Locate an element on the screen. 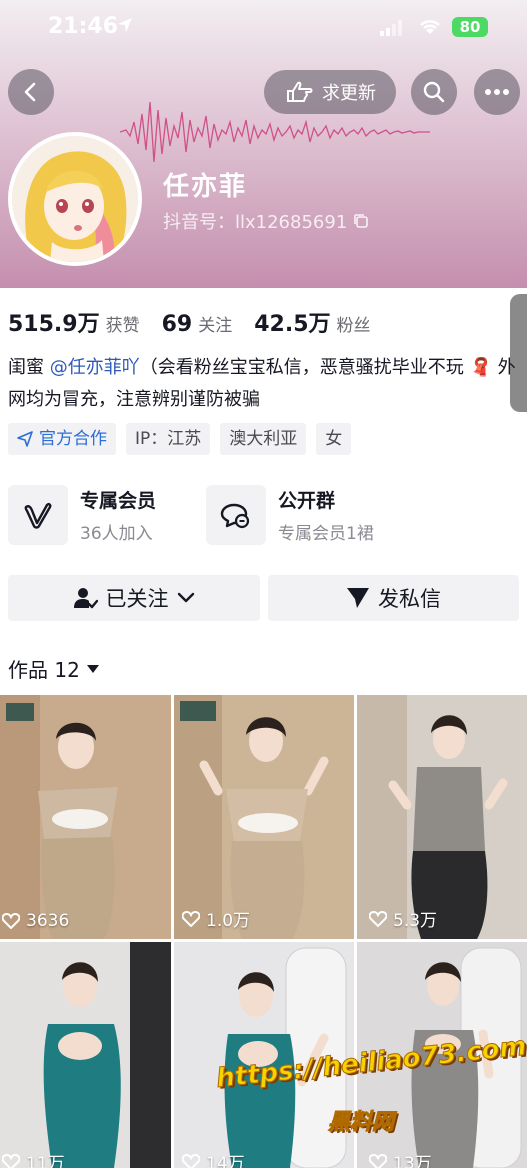  tag-location: 澳大利亚 is located at coordinates (263, 439).